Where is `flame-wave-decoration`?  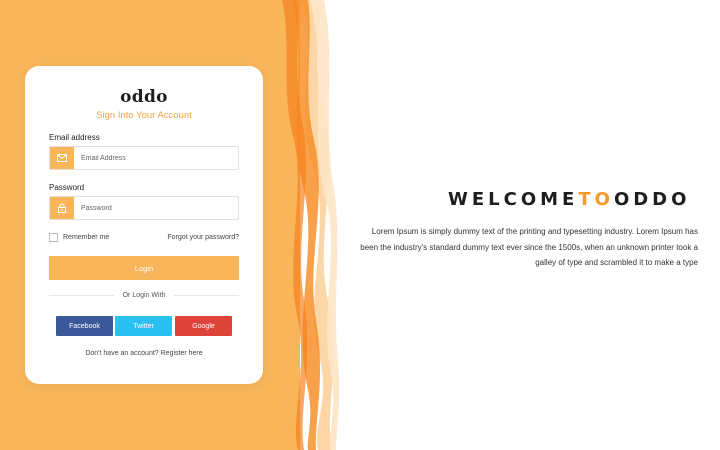
flame-wave-decoration is located at coordinates (301, 225).